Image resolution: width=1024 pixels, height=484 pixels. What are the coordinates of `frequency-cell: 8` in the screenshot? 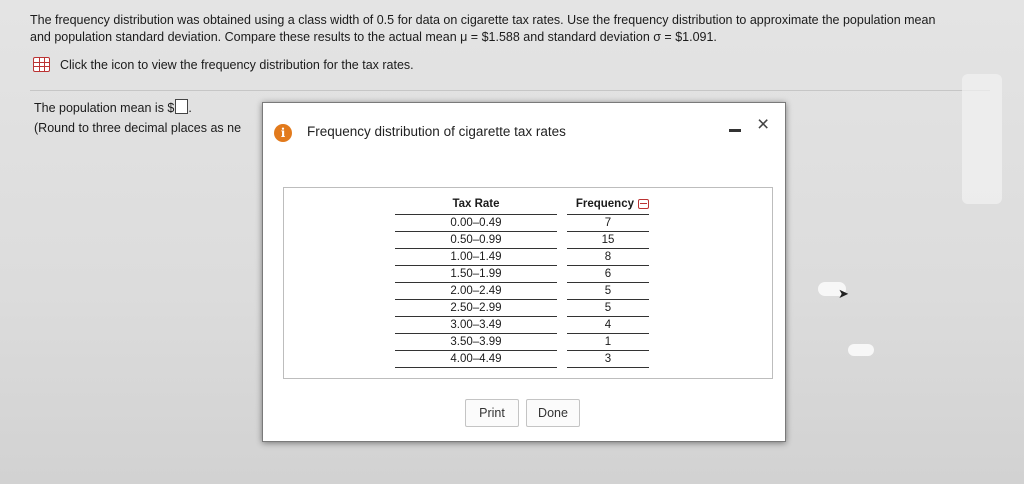 It's located at (608, 257).